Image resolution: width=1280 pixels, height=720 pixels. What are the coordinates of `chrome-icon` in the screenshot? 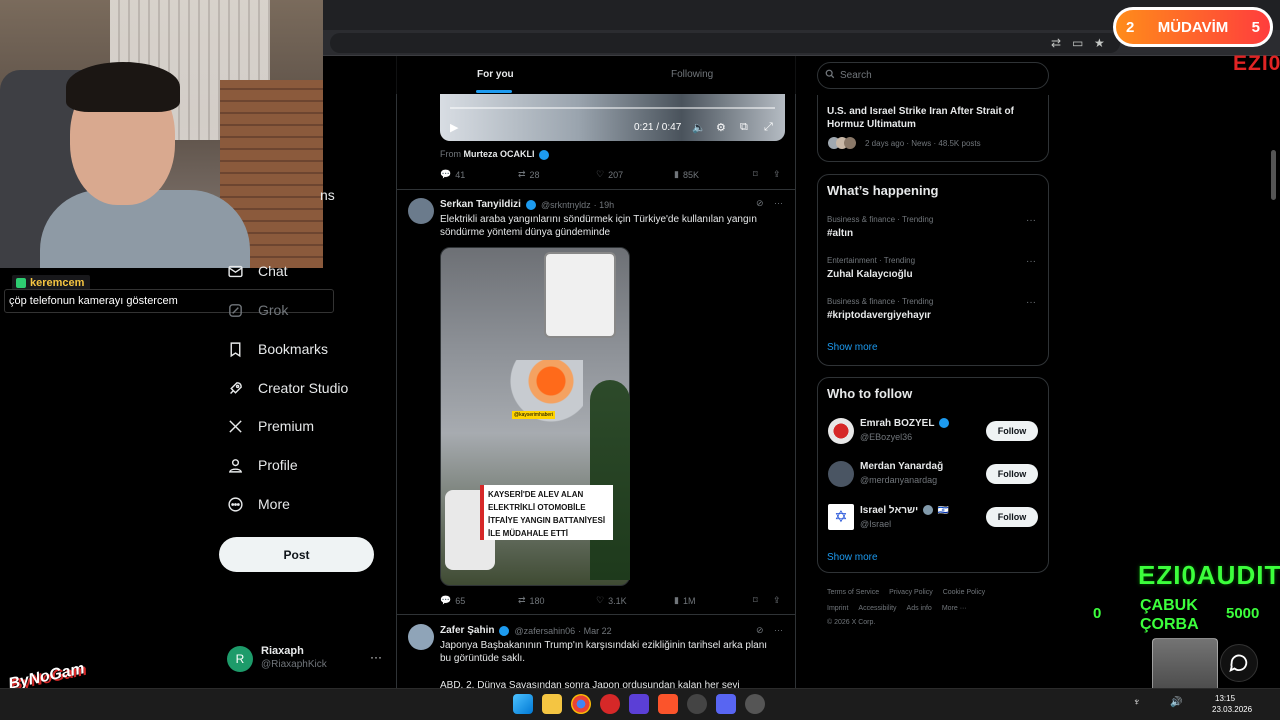 It's located at (581, 704).